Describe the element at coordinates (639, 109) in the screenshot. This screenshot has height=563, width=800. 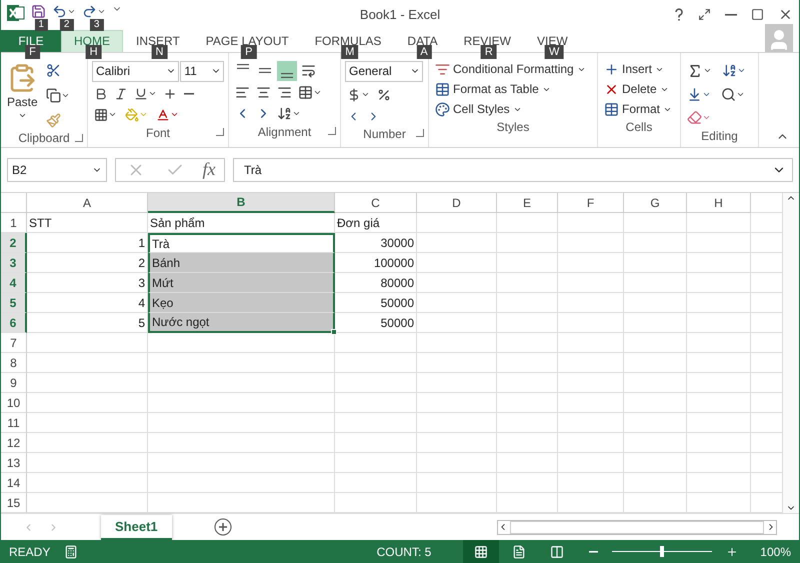
I see `cells-button: Format` at that location.